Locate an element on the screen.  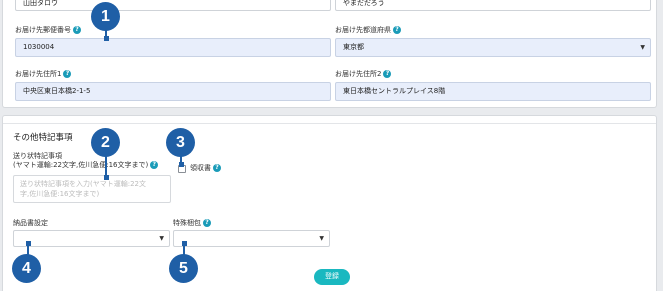
marker-4: 4 is located at coordinates (26, 268).